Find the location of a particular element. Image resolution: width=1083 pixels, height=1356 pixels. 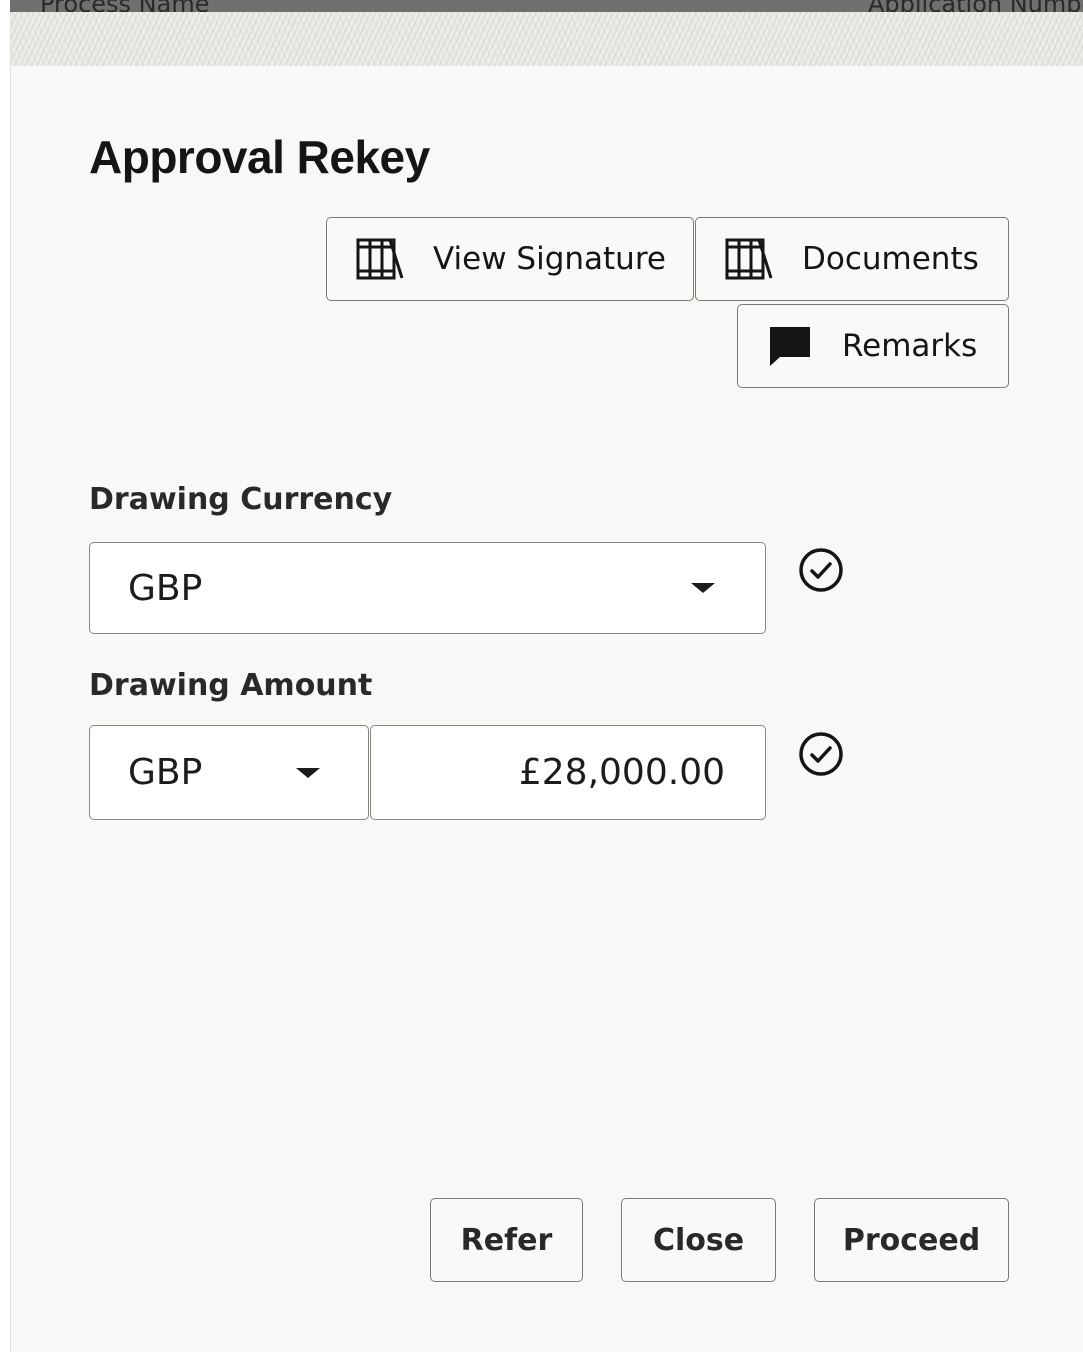

drawing-currency-select: GBP is located at coordinates (427, 588).